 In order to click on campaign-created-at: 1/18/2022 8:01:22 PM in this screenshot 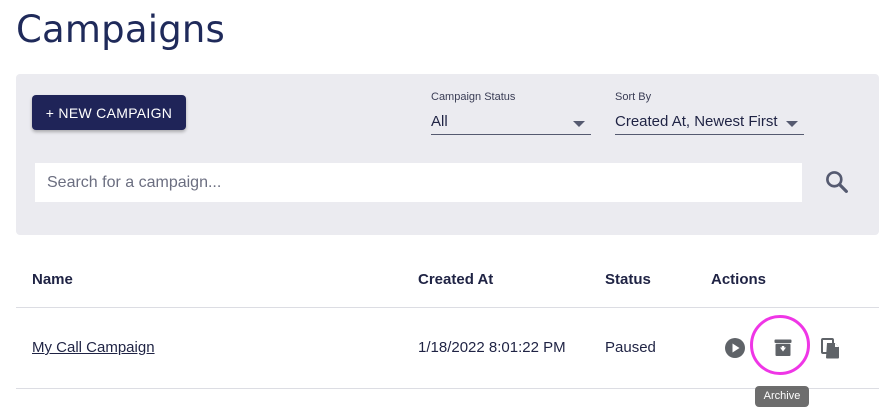, I will do `click(492, 347)`.